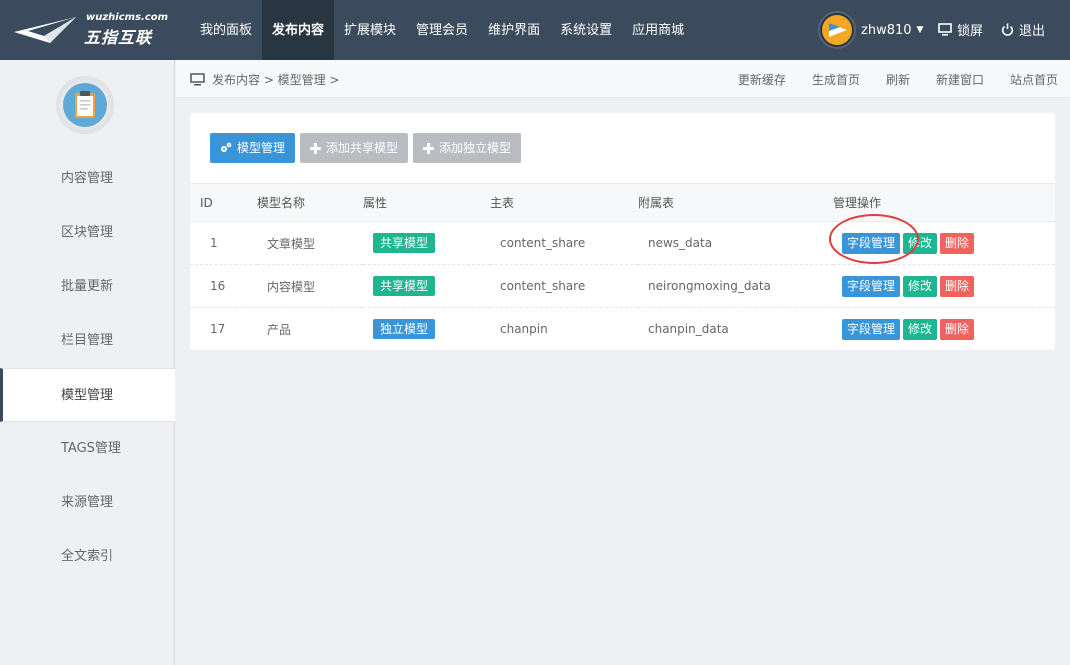 Image resolution: width=1070 pixels, height=665 pixels. I want to click on sidebar-item-sources: 来源管理, so click(87, 503).